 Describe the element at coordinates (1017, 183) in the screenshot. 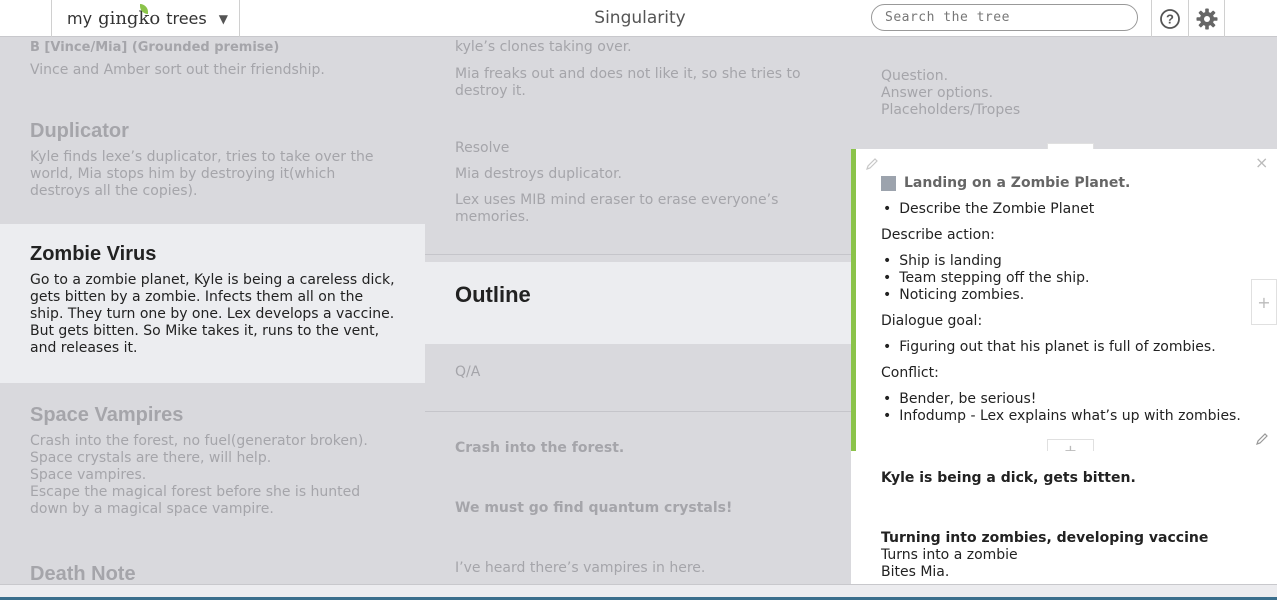

I see `editor-title: Landing on a Zombie Planet.` at that location.